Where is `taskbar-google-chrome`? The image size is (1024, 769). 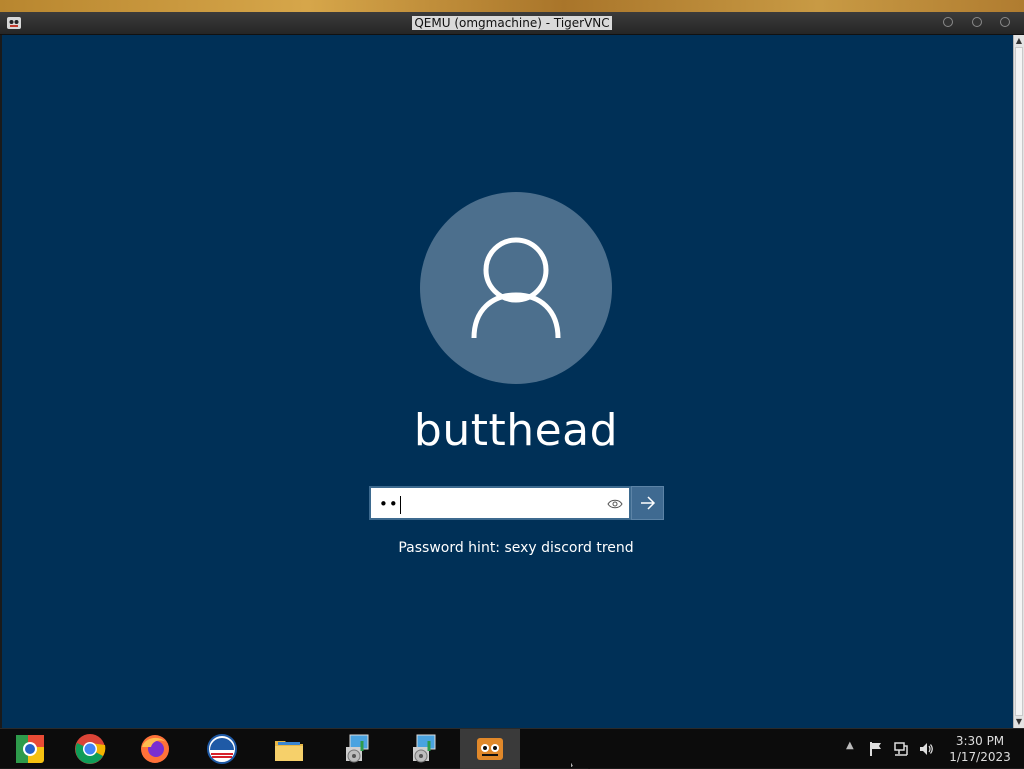
taskbar-google-chrome is located at coordinates (90, 749).